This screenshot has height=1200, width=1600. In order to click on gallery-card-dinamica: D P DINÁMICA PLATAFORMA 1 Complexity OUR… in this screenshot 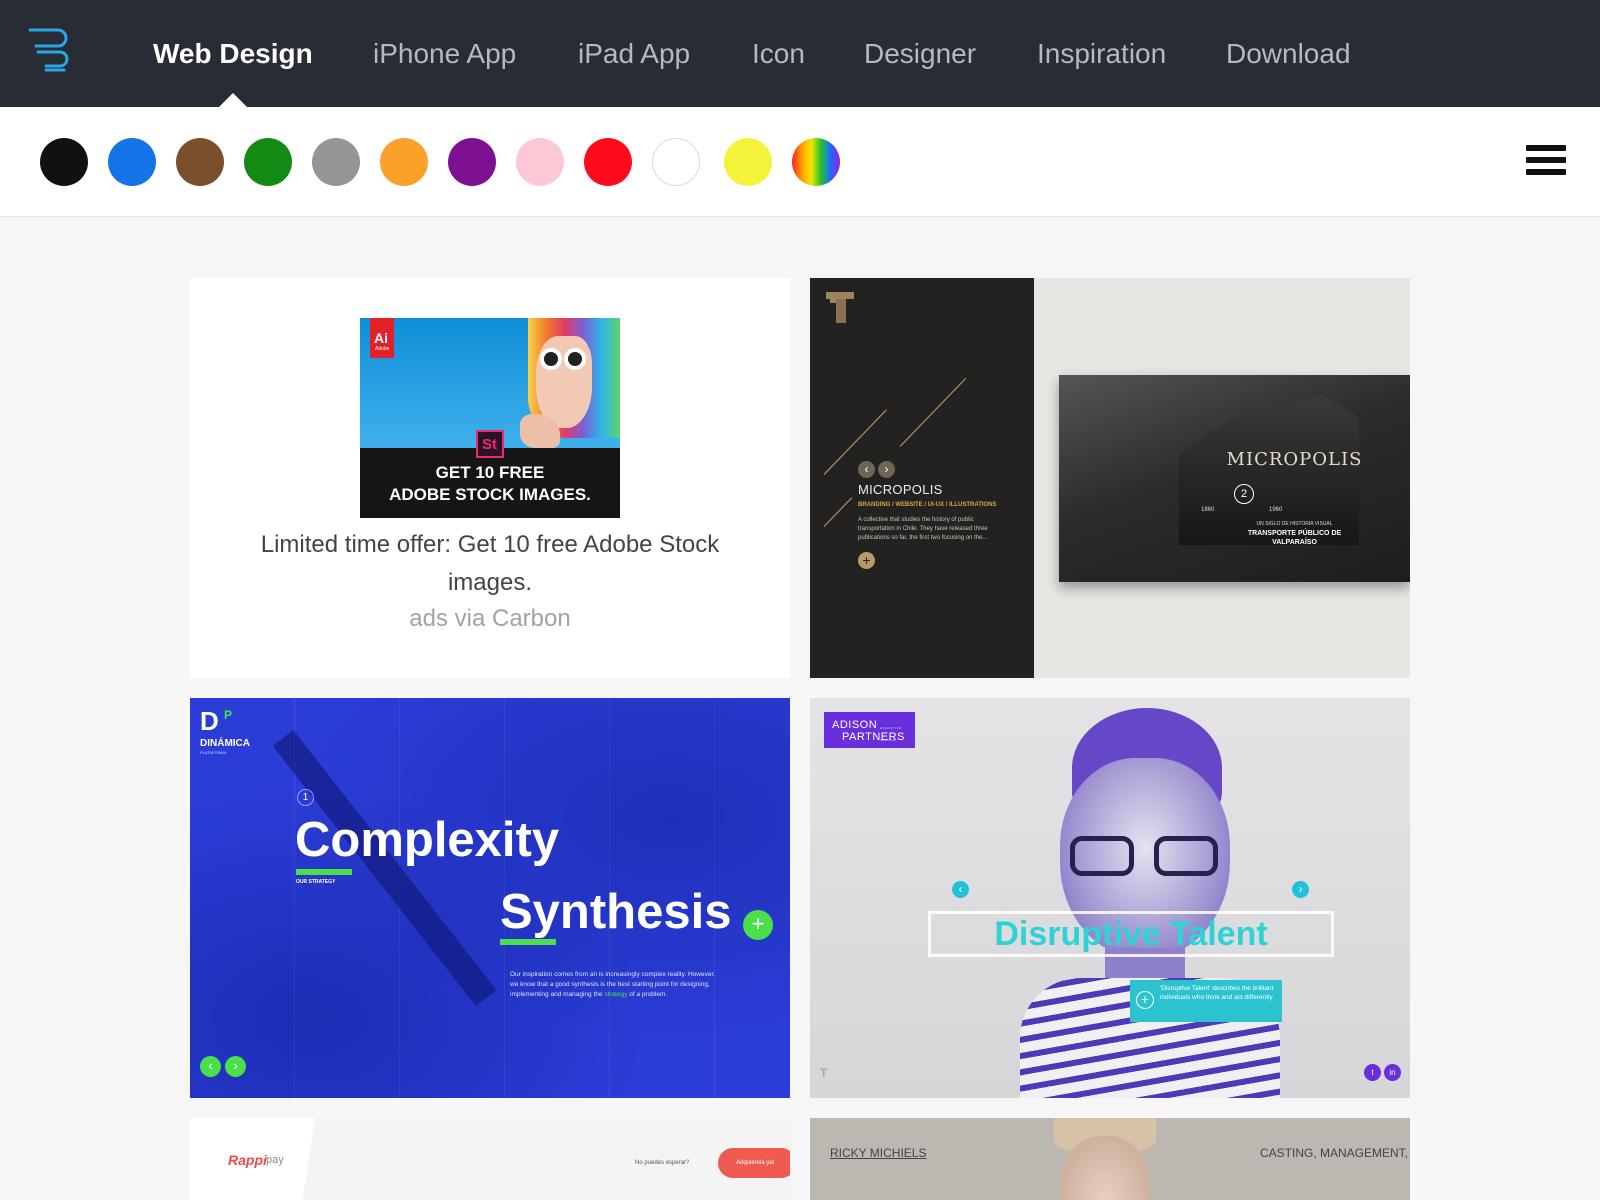, I will do `click(490, 898)`.